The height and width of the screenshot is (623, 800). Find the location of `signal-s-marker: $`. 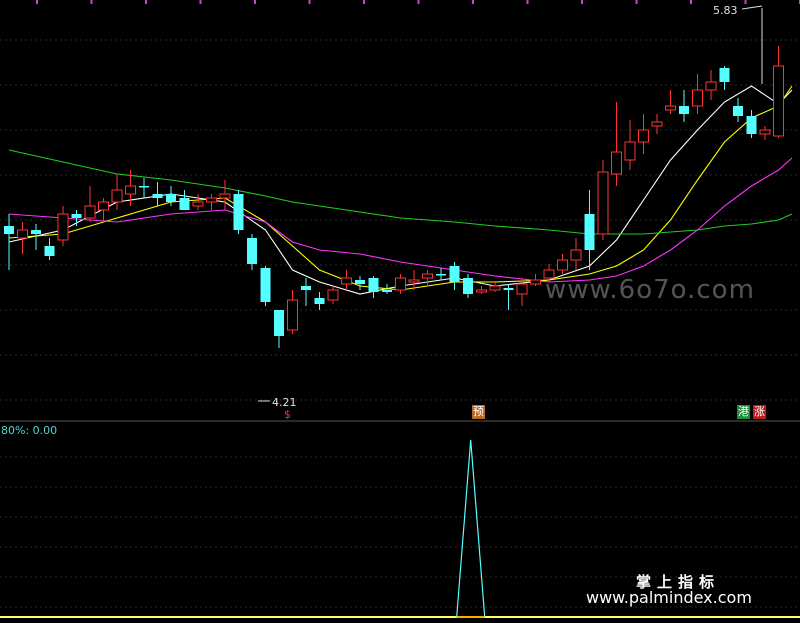

signal-s-marker: $ is located at coordinates (287, 414).